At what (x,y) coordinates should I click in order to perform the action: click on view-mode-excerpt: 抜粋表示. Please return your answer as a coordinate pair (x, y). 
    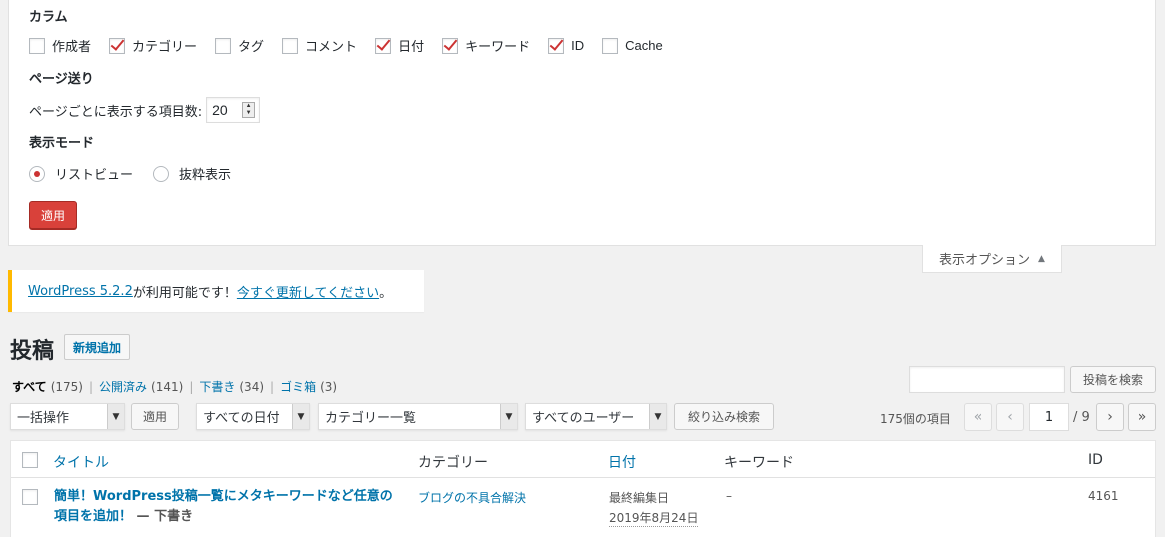
    Looking at the image, I should click on (192, 173).